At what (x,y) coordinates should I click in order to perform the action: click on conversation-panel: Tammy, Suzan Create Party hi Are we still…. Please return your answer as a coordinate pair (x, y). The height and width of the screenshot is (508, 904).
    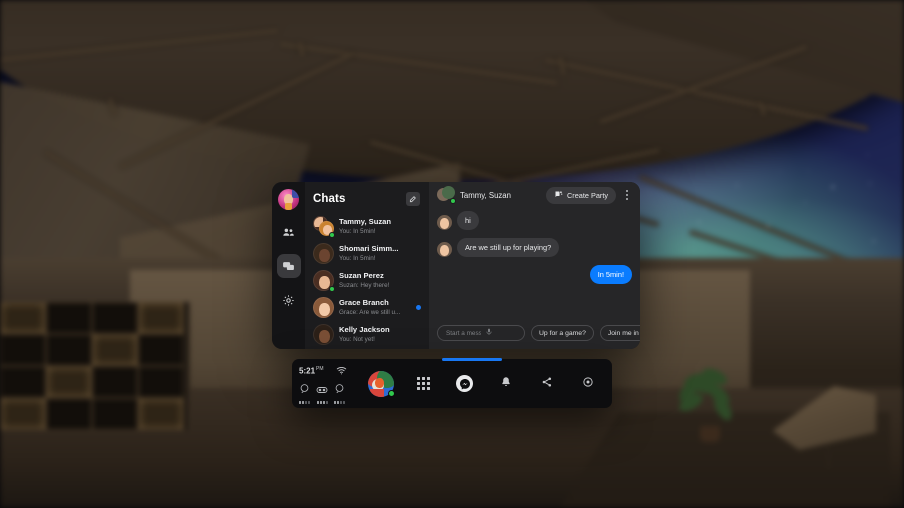
    Looking at the image, I should click on (534, 265).